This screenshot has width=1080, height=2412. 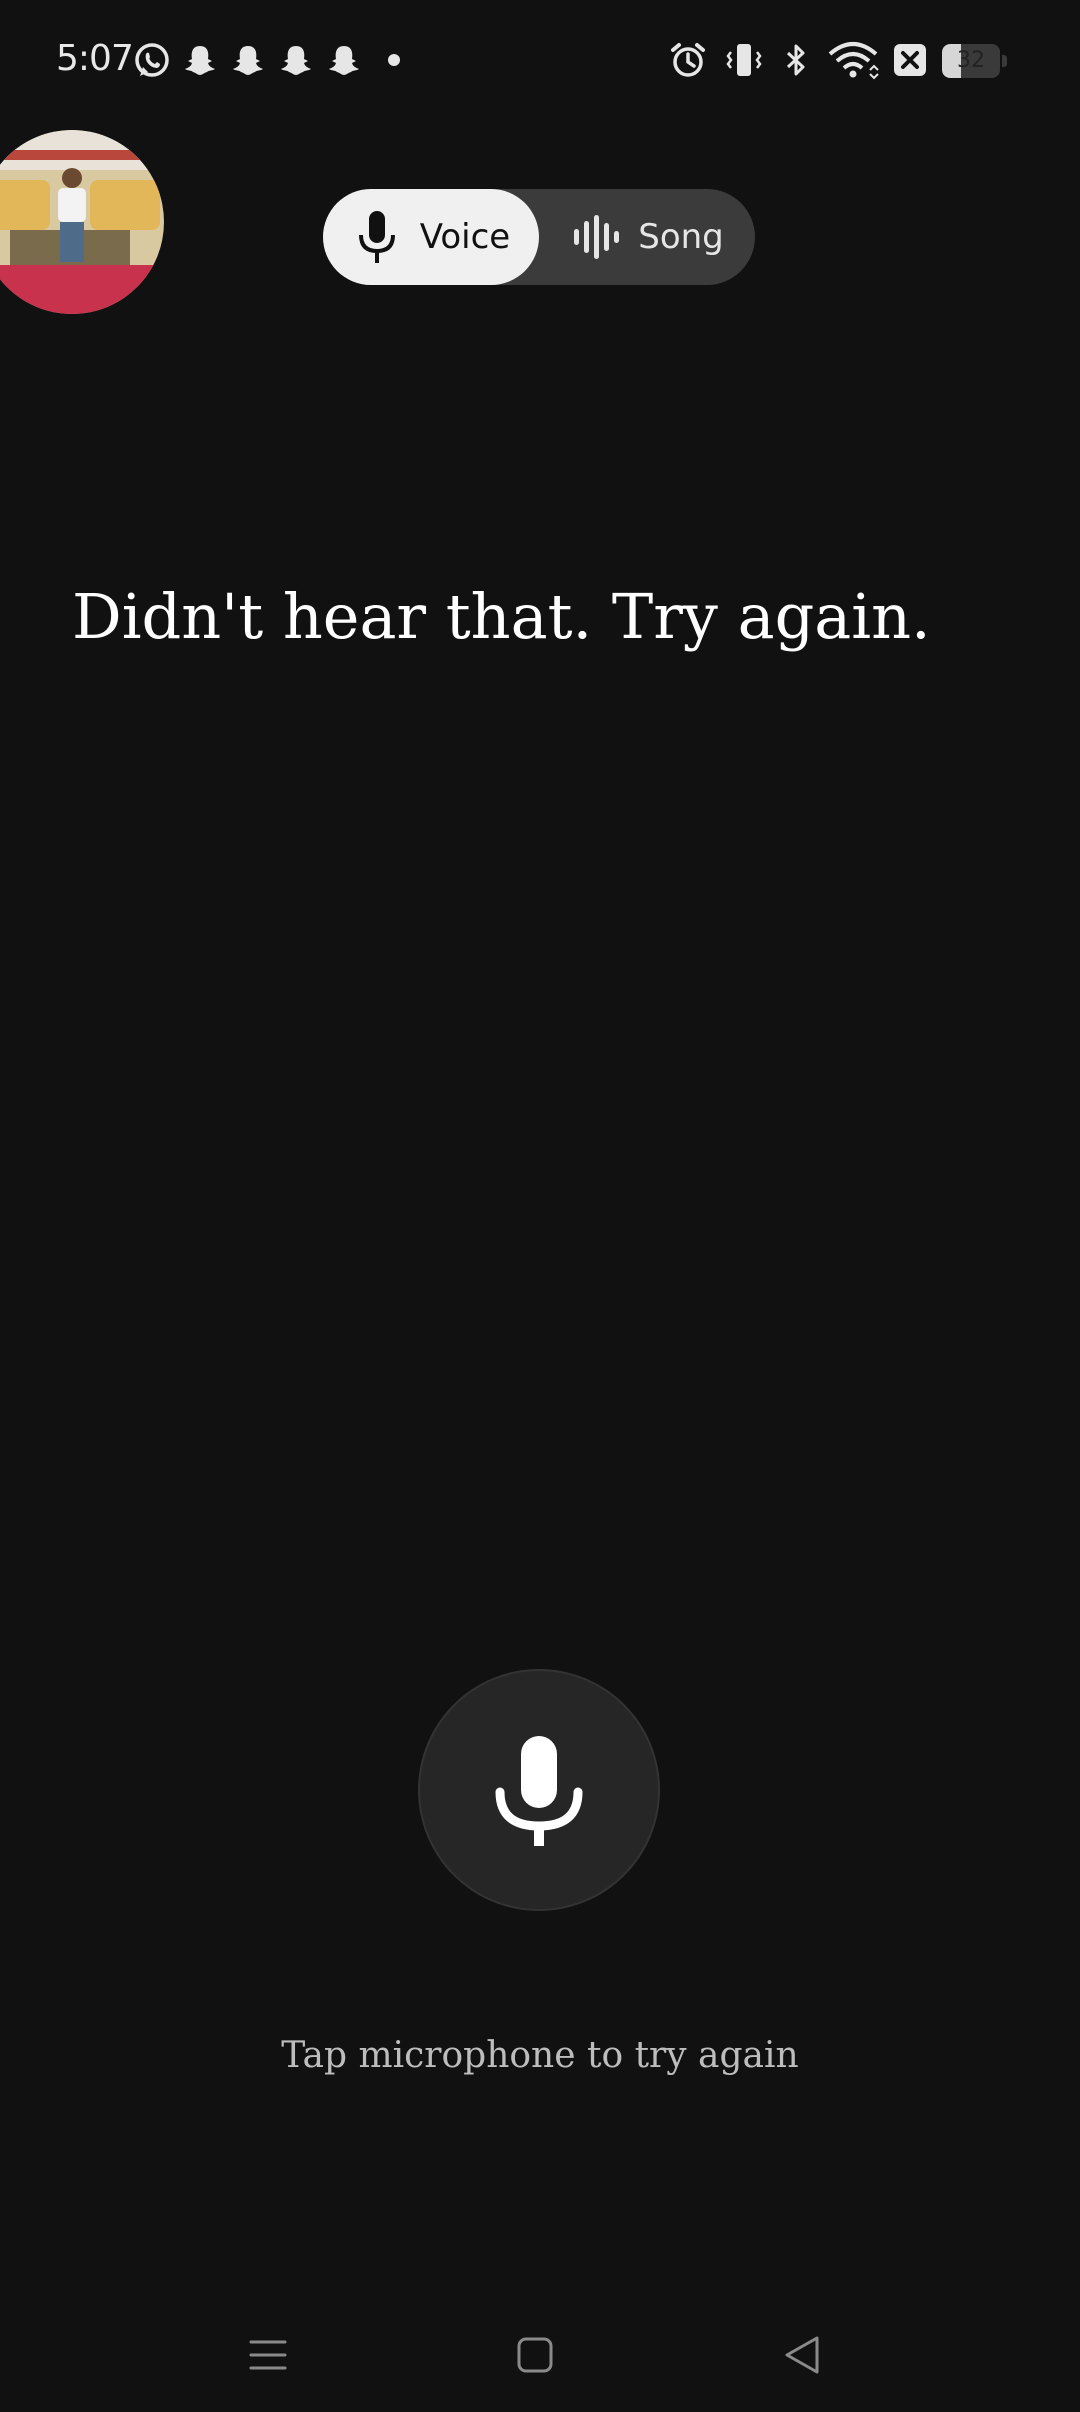 What do you see at coordinates (681, 237) in the screenshot?
I see `song-mode-label: Song` at bounding box center [681, 237].